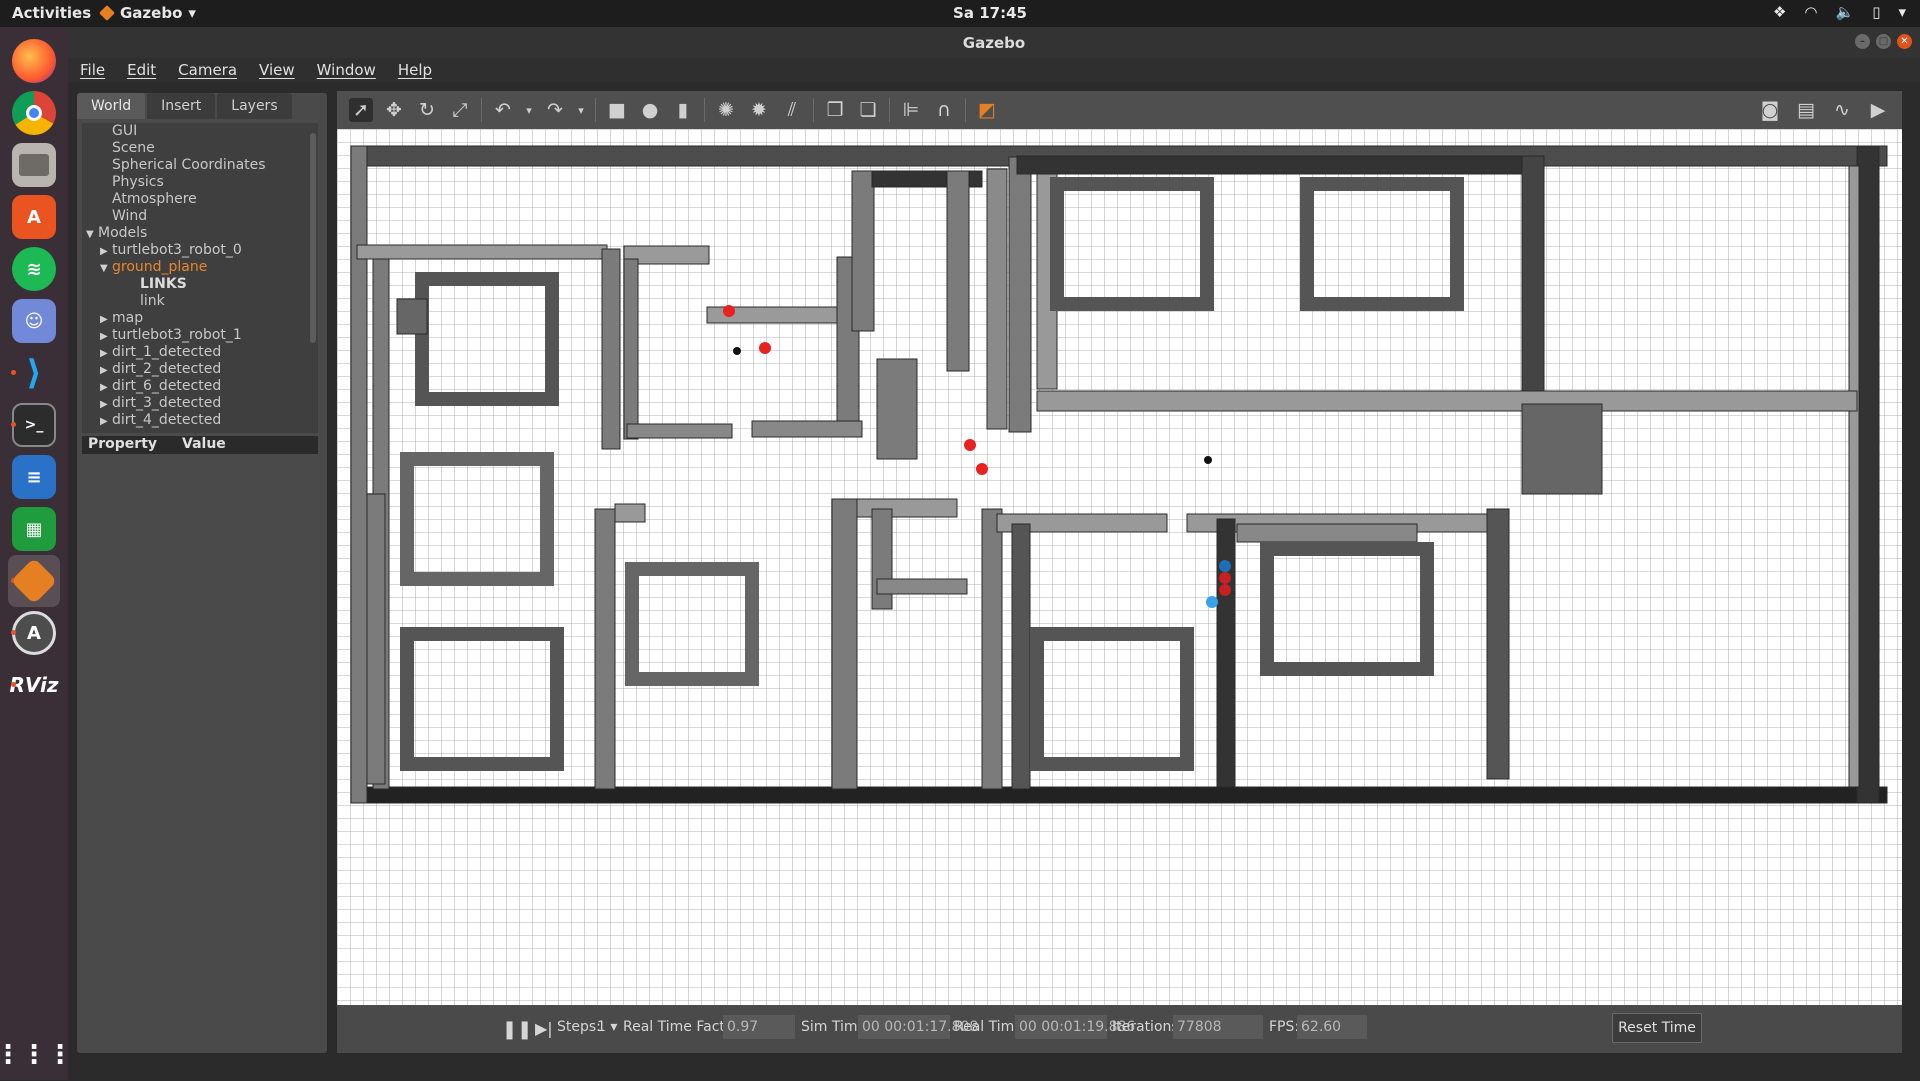 The width and height of the screenshot is (1920, 1081). Describe the element at coordinates (987, 110) in the screenshot. I see `view-angle-icon: ◩` at that location.